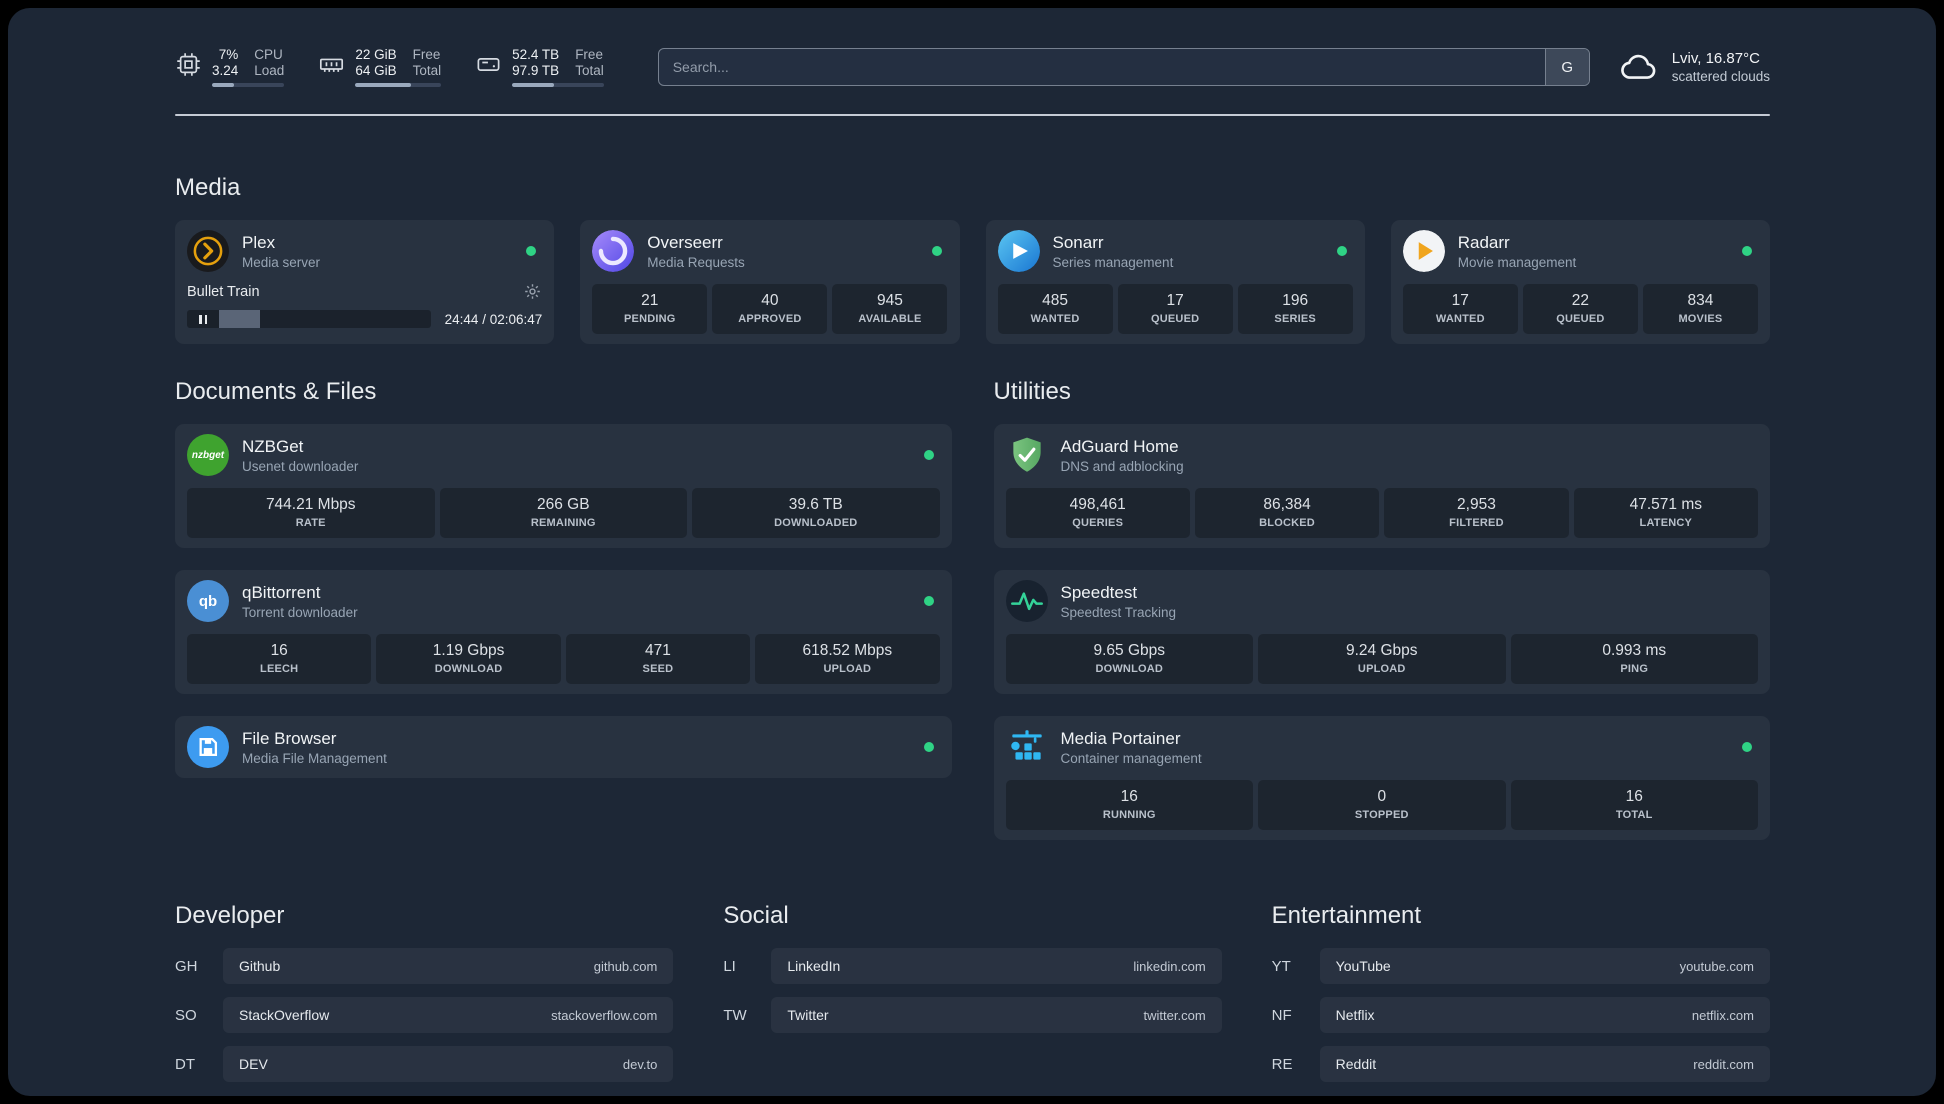  What do you see at coordinates (729, 966) in the screenshot?
I see `bookmark-abbr: LI` at bounding box center [729, 966].